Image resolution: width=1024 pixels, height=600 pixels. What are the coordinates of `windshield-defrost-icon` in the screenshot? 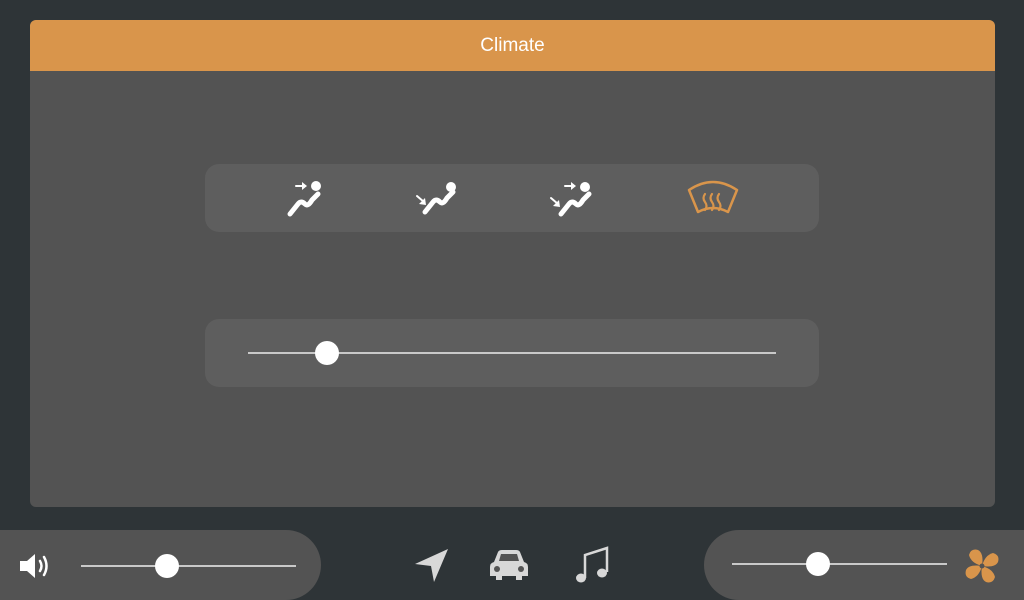 It's located at (713, 197).